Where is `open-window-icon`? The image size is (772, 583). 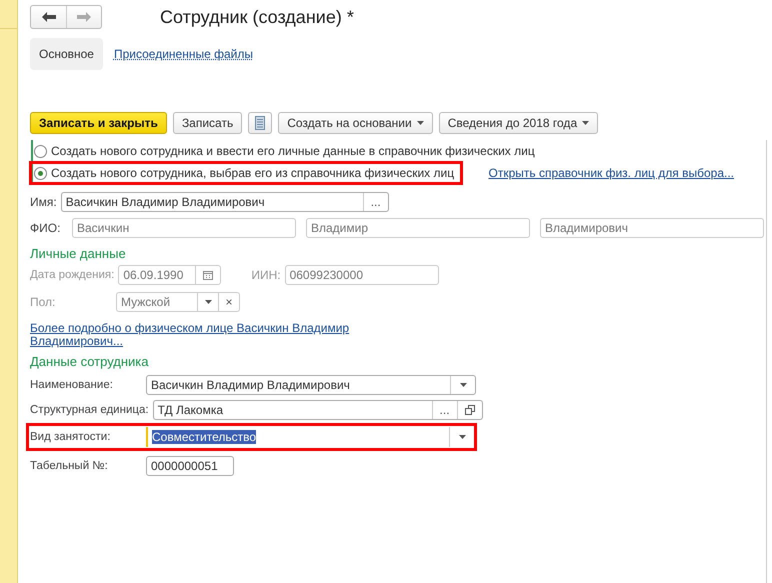 open-window-icon is located at coordinates (469, 410).